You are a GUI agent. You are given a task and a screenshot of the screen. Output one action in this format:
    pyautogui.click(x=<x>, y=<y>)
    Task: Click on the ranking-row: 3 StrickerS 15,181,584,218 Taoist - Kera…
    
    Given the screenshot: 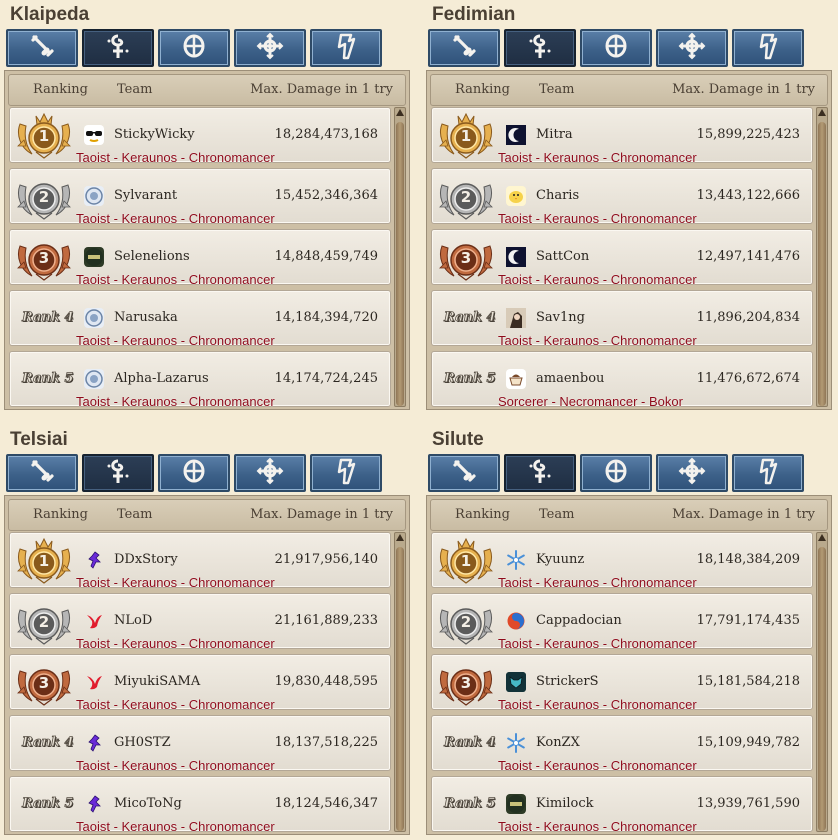 What is the action you would take?
    pyautogui.click(x=622, y=683)
    